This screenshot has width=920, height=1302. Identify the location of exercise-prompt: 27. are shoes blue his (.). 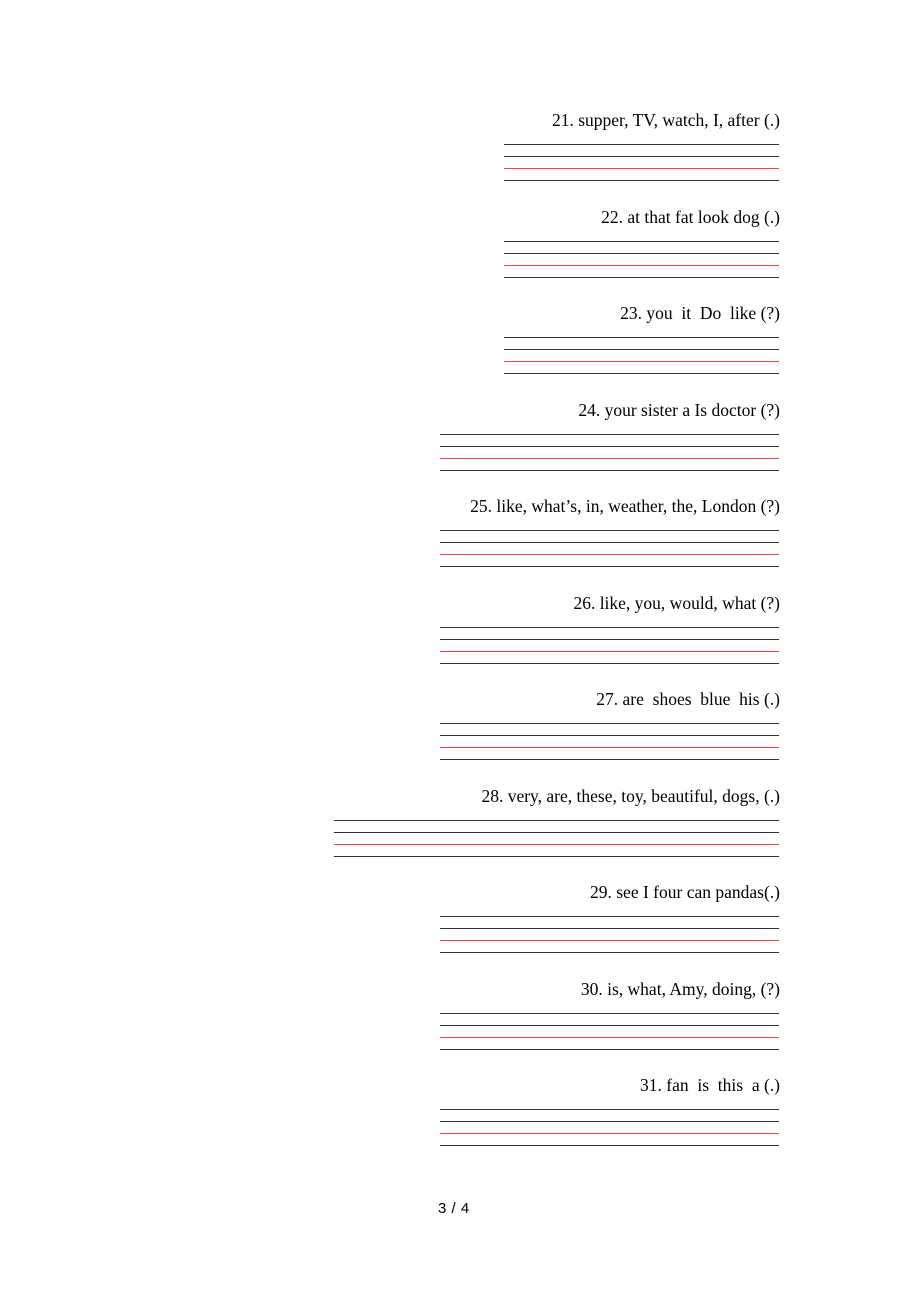
(688, 699).